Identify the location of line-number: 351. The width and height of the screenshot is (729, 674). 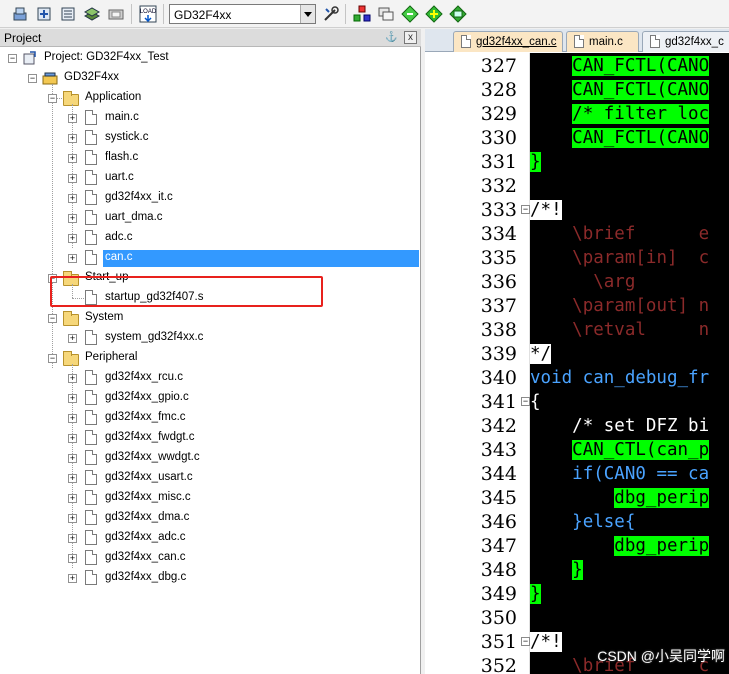
(498, 642).